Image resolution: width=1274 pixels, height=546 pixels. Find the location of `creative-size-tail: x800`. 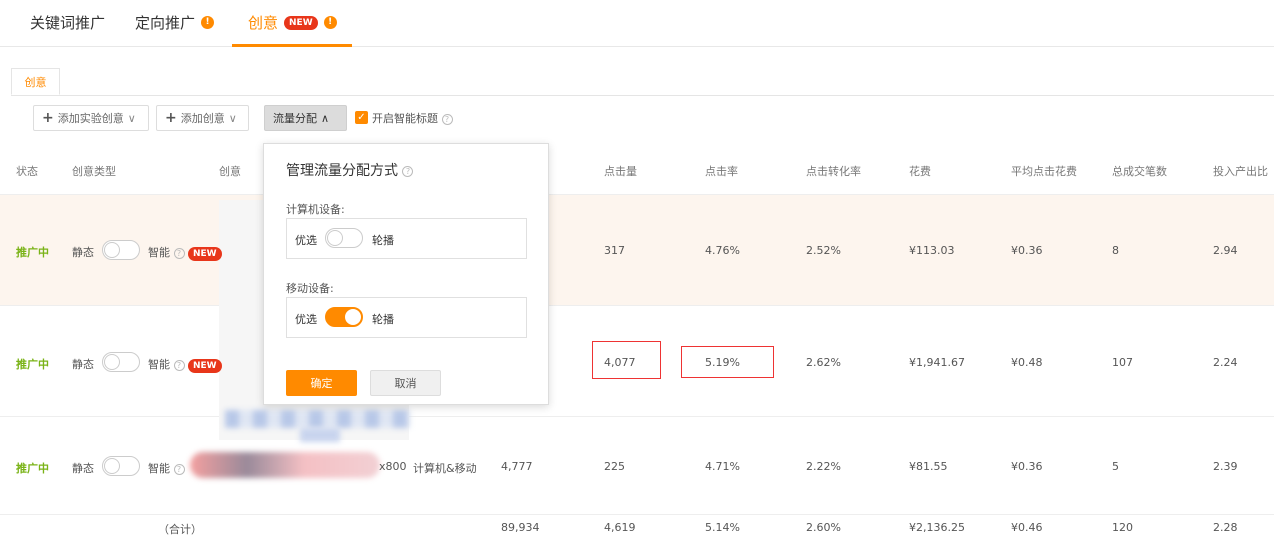

creative-size-tail: x800 is located at coordinates (393, 466).